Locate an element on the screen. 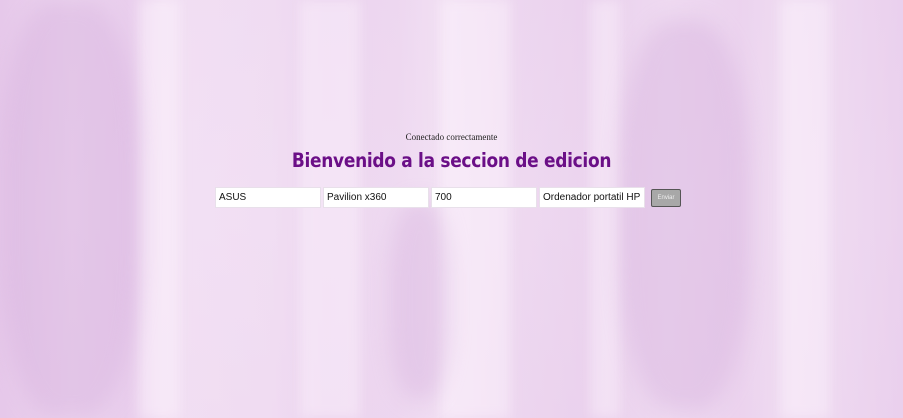 This screenshot has width=903, height=418. edit-form: Enviar is located at coordinates (448, 197).